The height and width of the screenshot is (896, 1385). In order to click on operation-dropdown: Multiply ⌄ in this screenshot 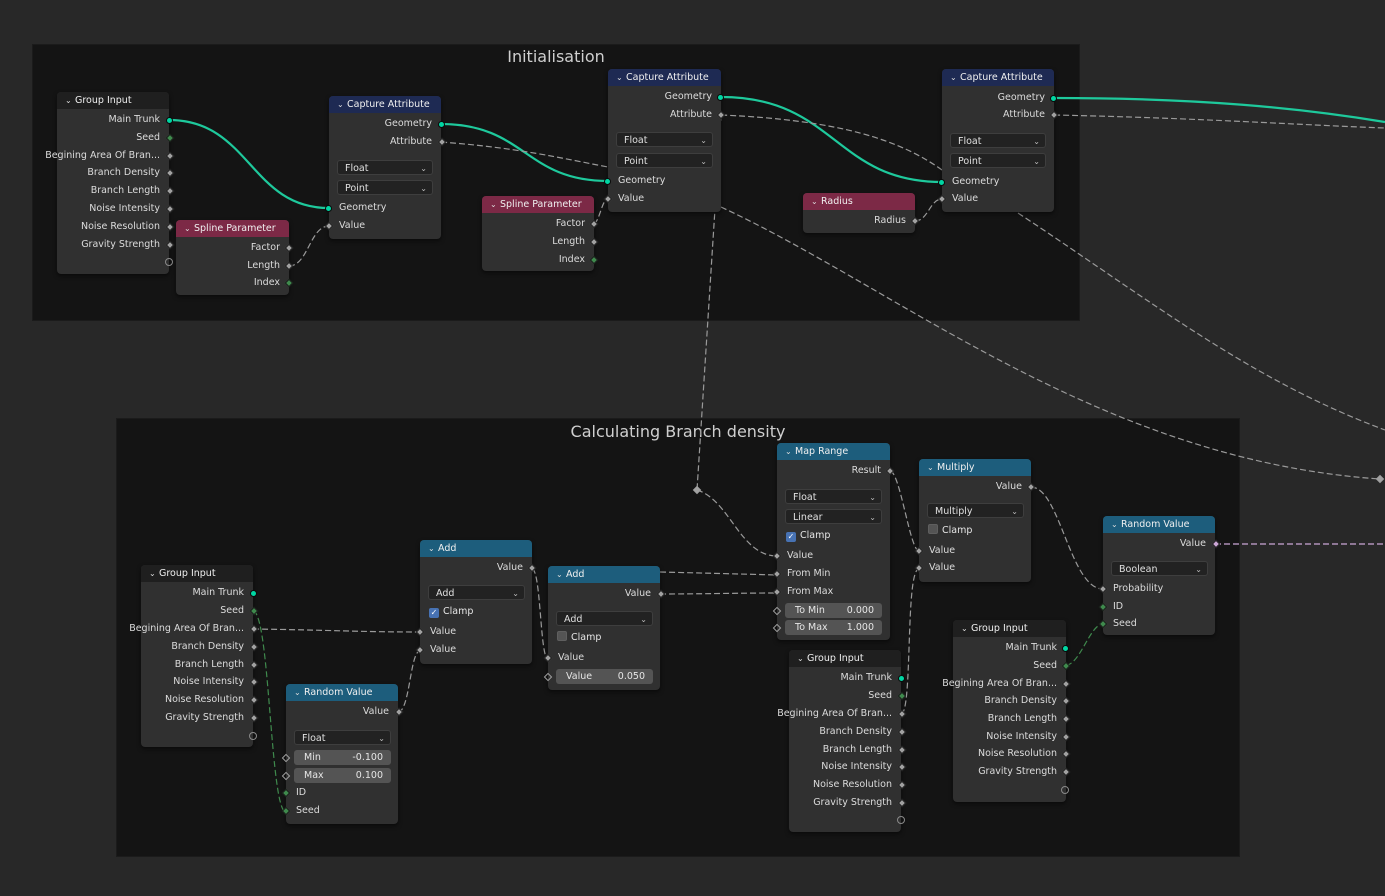, I will do `click(975, 510)`.